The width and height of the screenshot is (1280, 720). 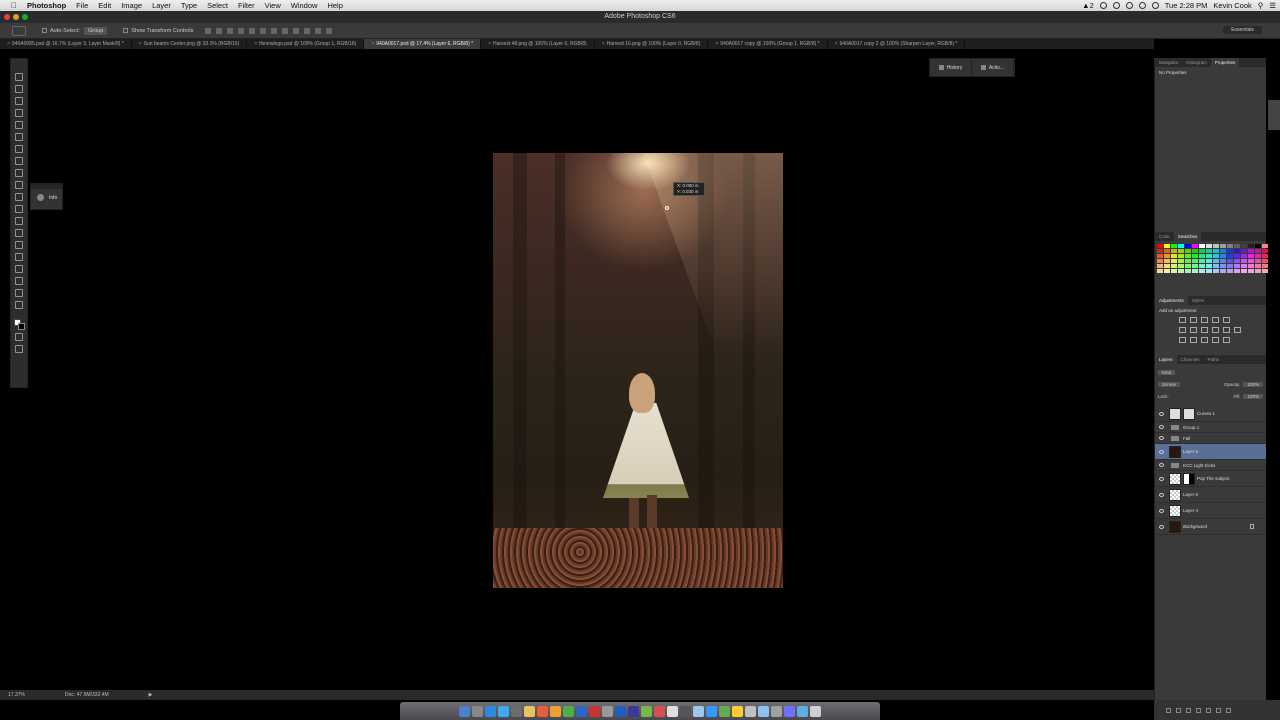 I want to click on doc-tab: × Harvest 16.png @ 100% (Layer 0, RGB/8), so click(x=652, y=44).